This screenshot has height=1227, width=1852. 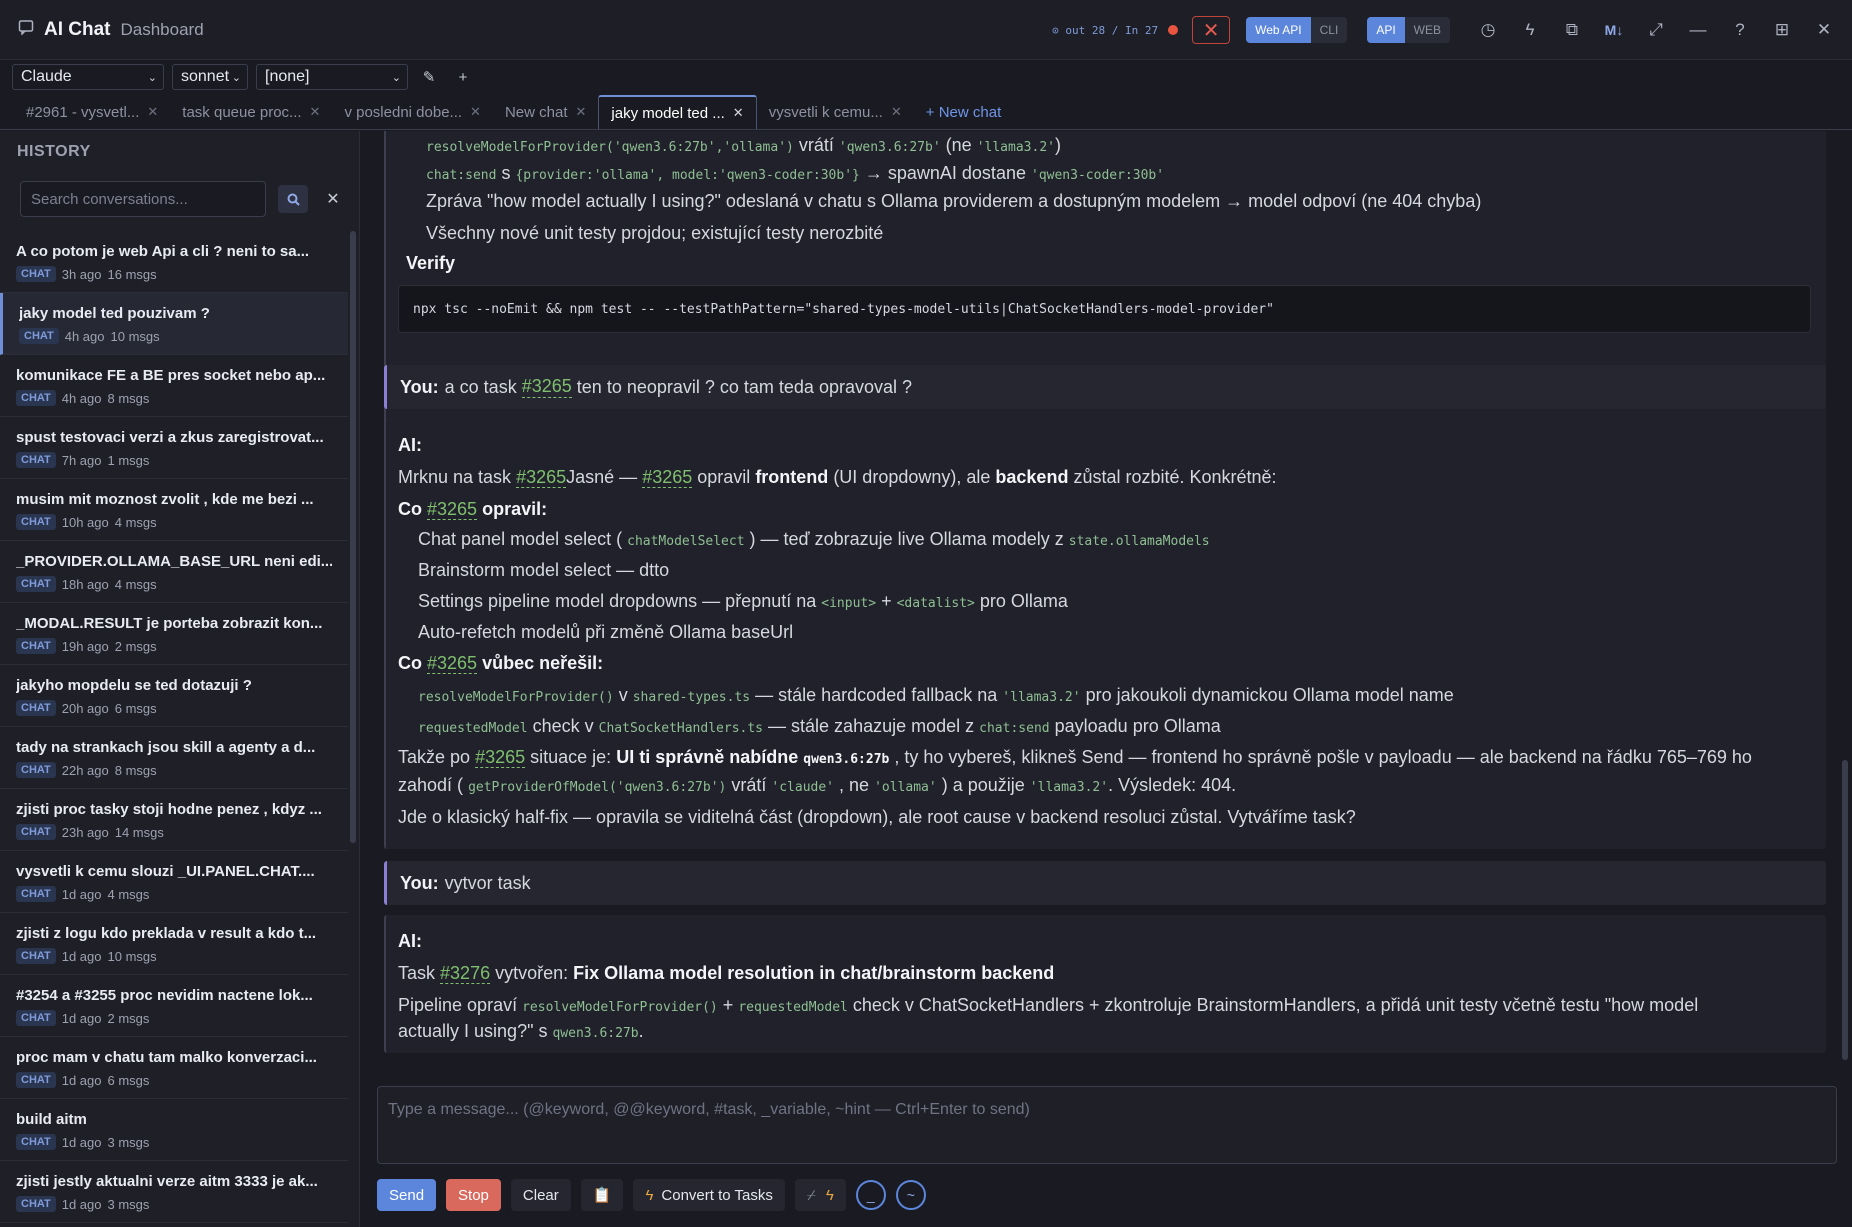 I want to click on mode-web-api: Web API, so click(x=1278, y=30).